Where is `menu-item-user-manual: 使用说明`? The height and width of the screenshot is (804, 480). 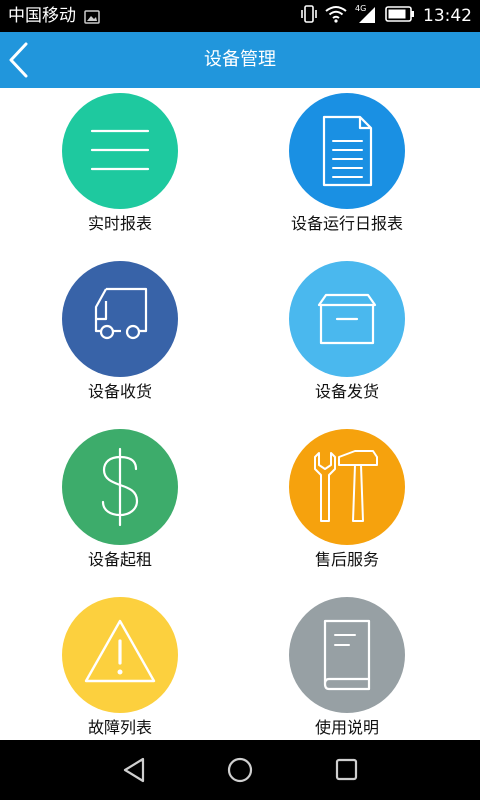 menu-item-user-manual: 使用说明 is located at coordinates (347, 666).